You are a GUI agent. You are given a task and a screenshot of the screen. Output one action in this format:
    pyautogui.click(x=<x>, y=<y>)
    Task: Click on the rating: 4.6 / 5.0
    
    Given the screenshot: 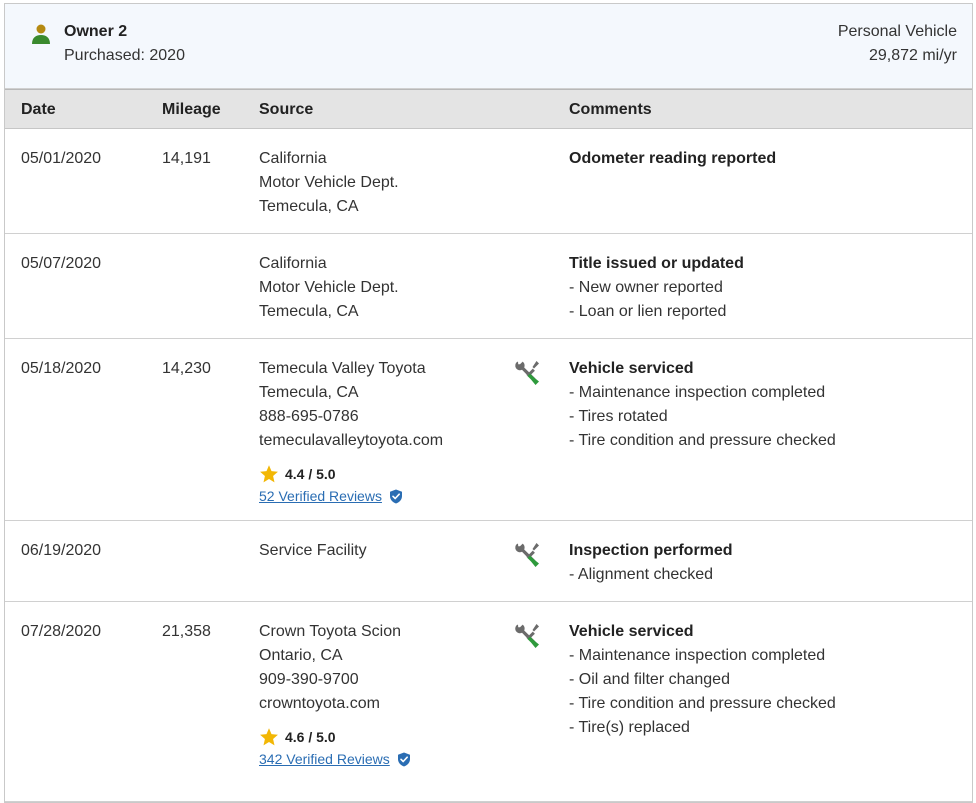 What is the action you would take?
    pyautogui.click(x=335, y=737)
    